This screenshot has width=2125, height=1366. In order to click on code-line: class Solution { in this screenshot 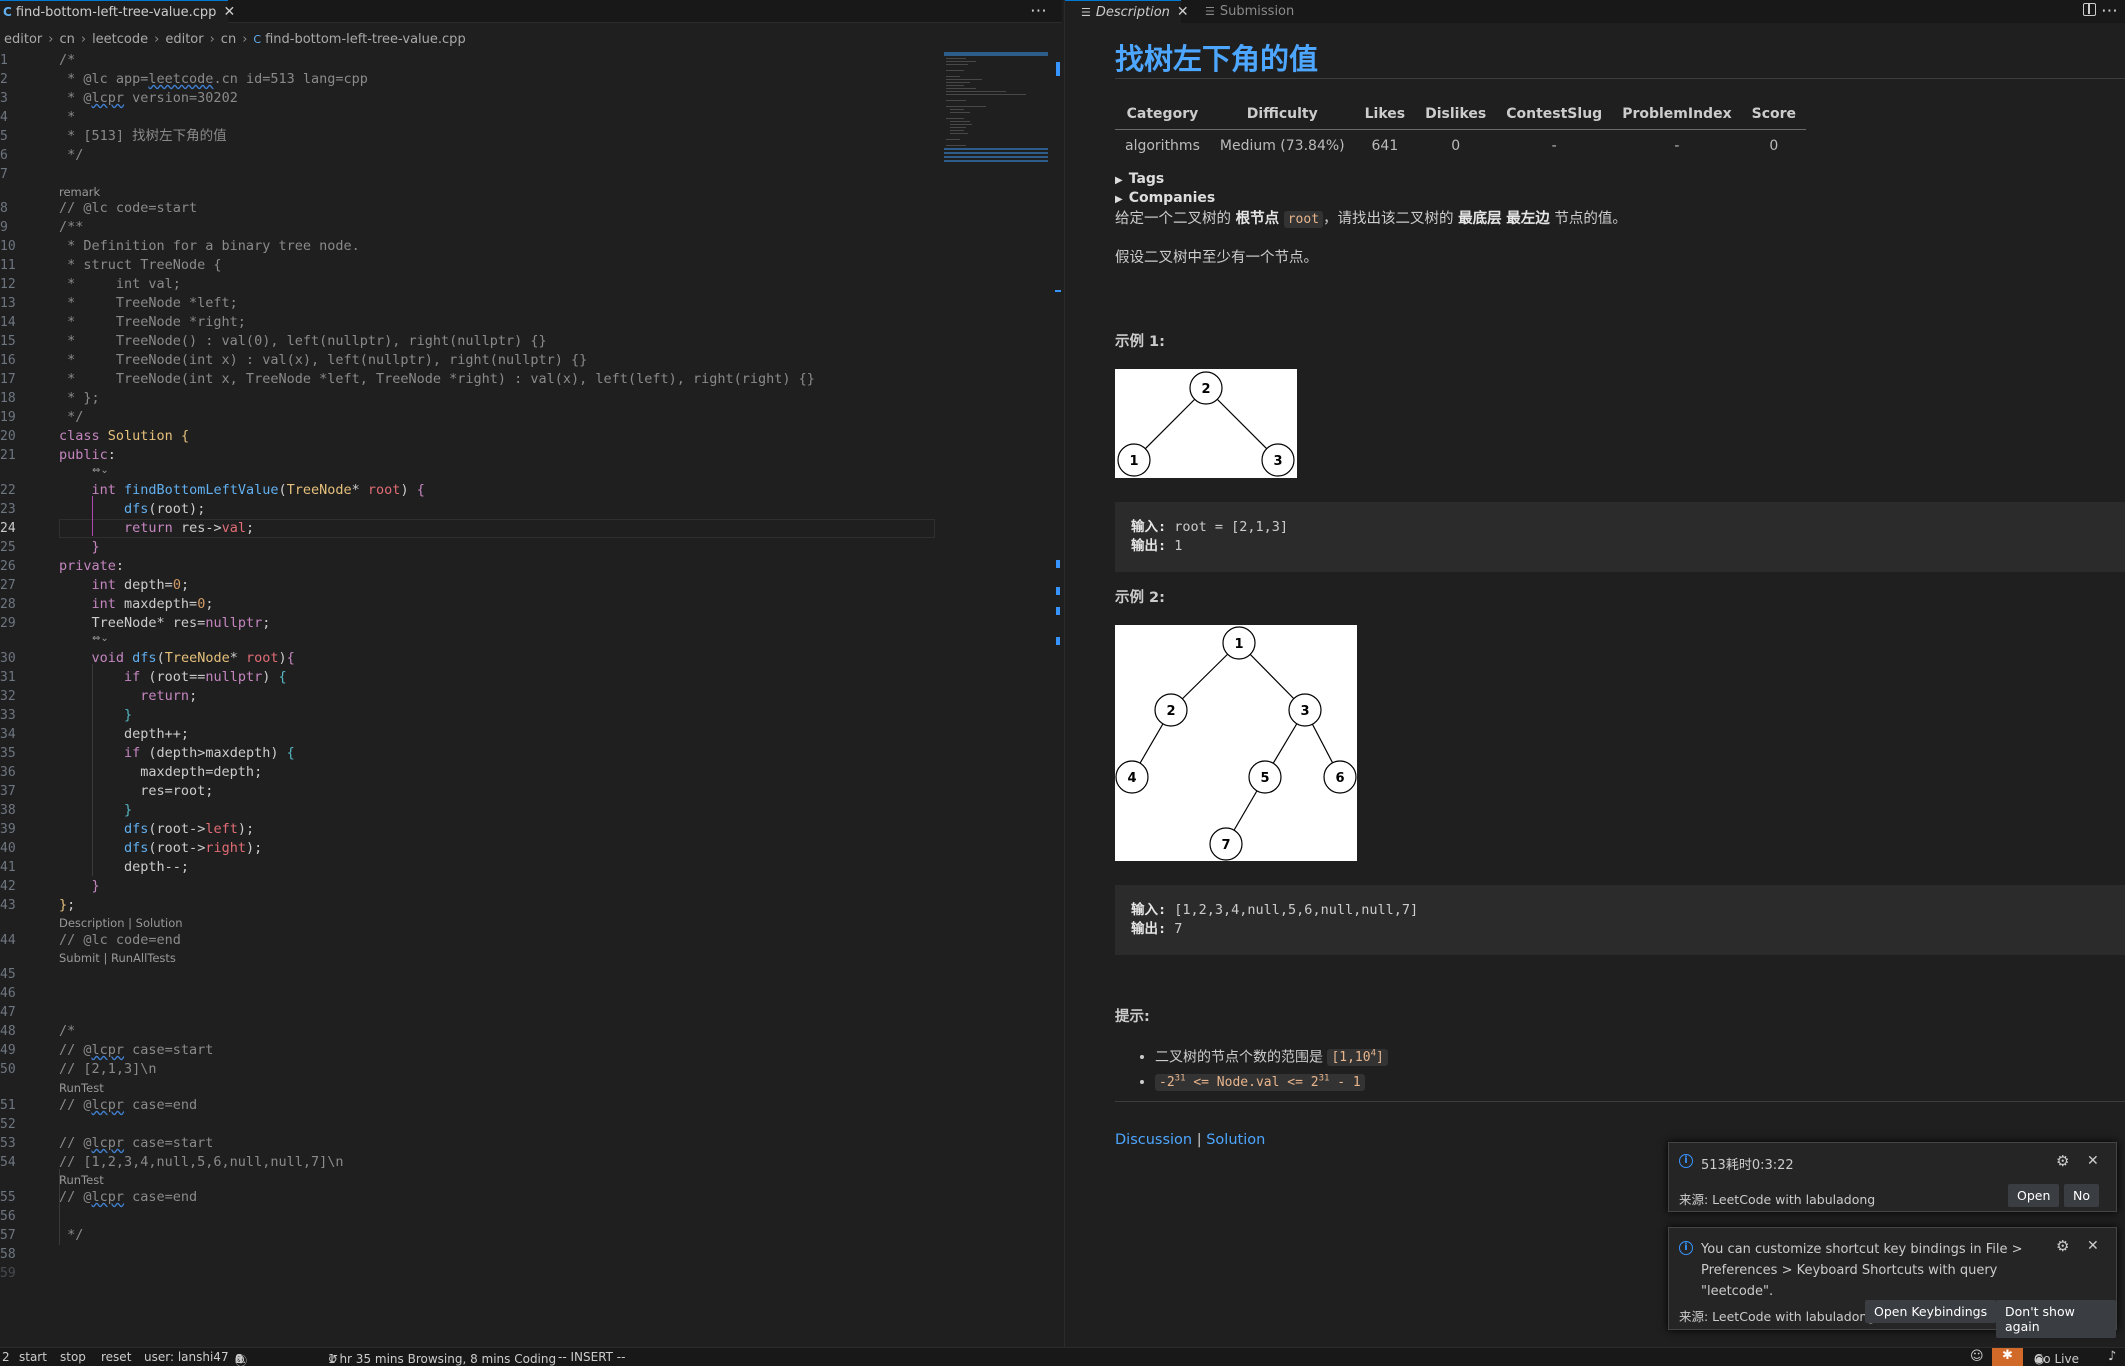, I will do `click(124, 436)`.